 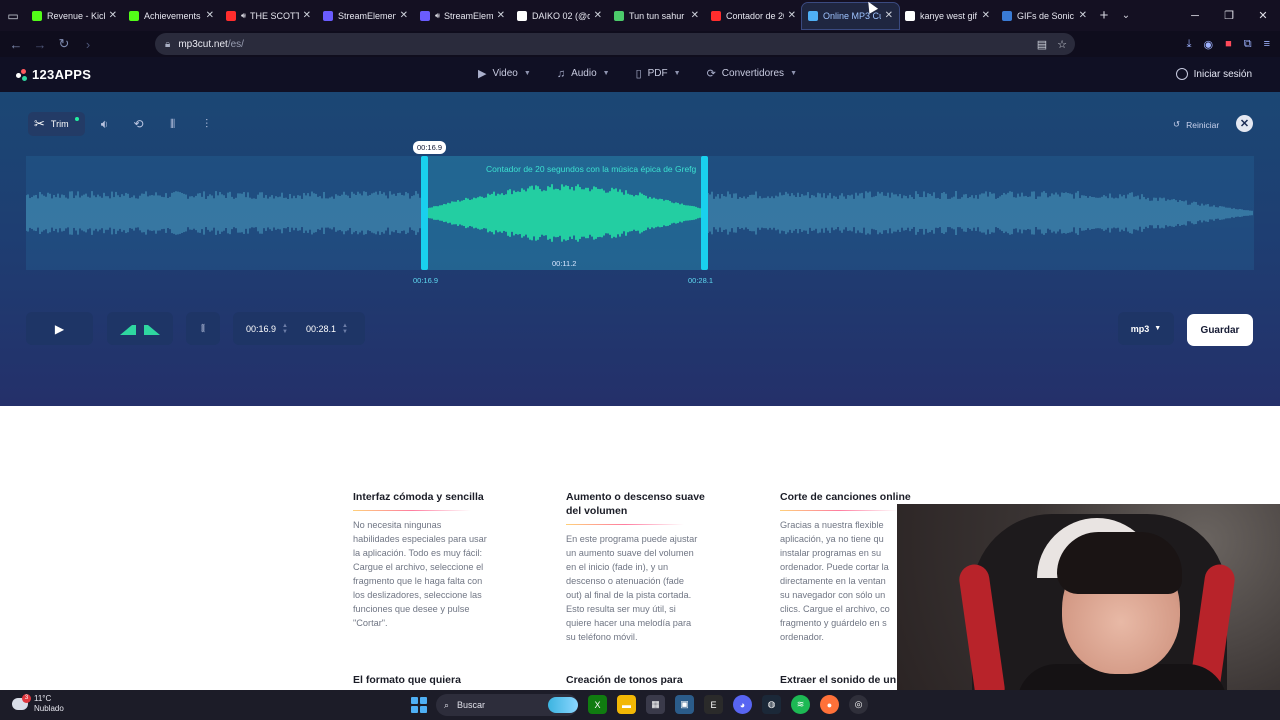 What do you see at coordinates (1195, 15) in the screenshot?
I see `minimize-button: ─` at bounding box center [1195, 15].